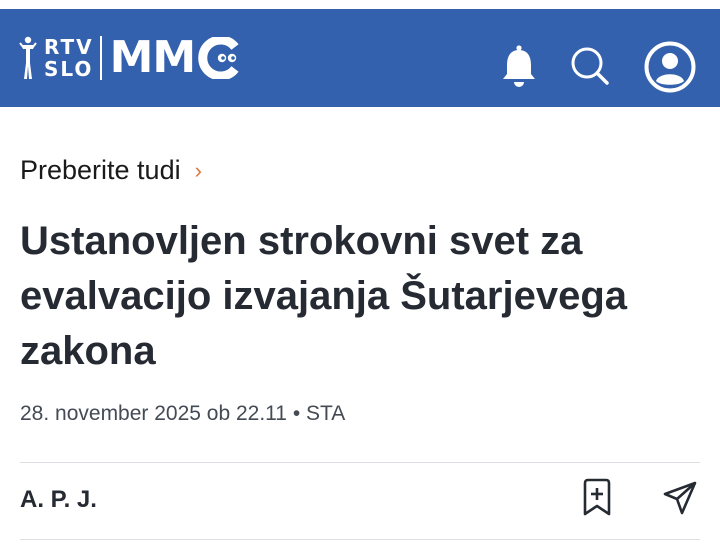 This screenshot has height=548, width=720. I want to click on bookmark-button, so click(597, 497).